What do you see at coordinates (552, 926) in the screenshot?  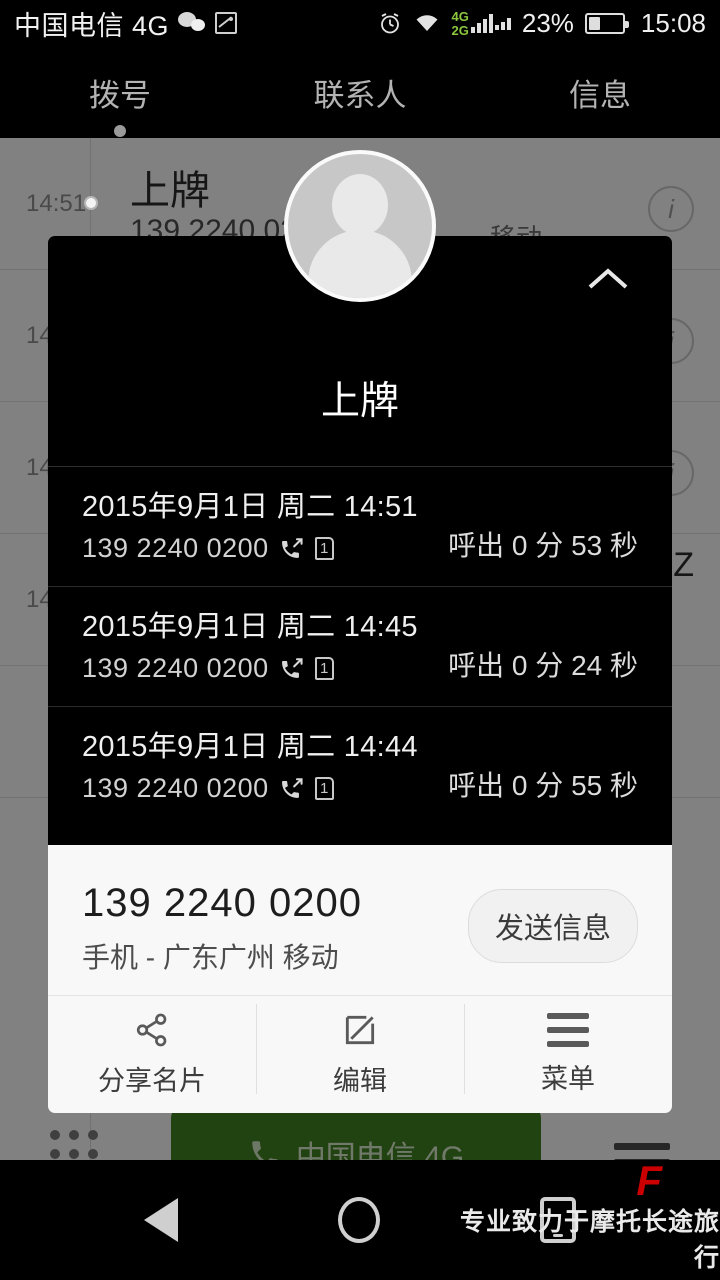 I see `send-message-button: 发送信息` at bounding box center [552, 926].